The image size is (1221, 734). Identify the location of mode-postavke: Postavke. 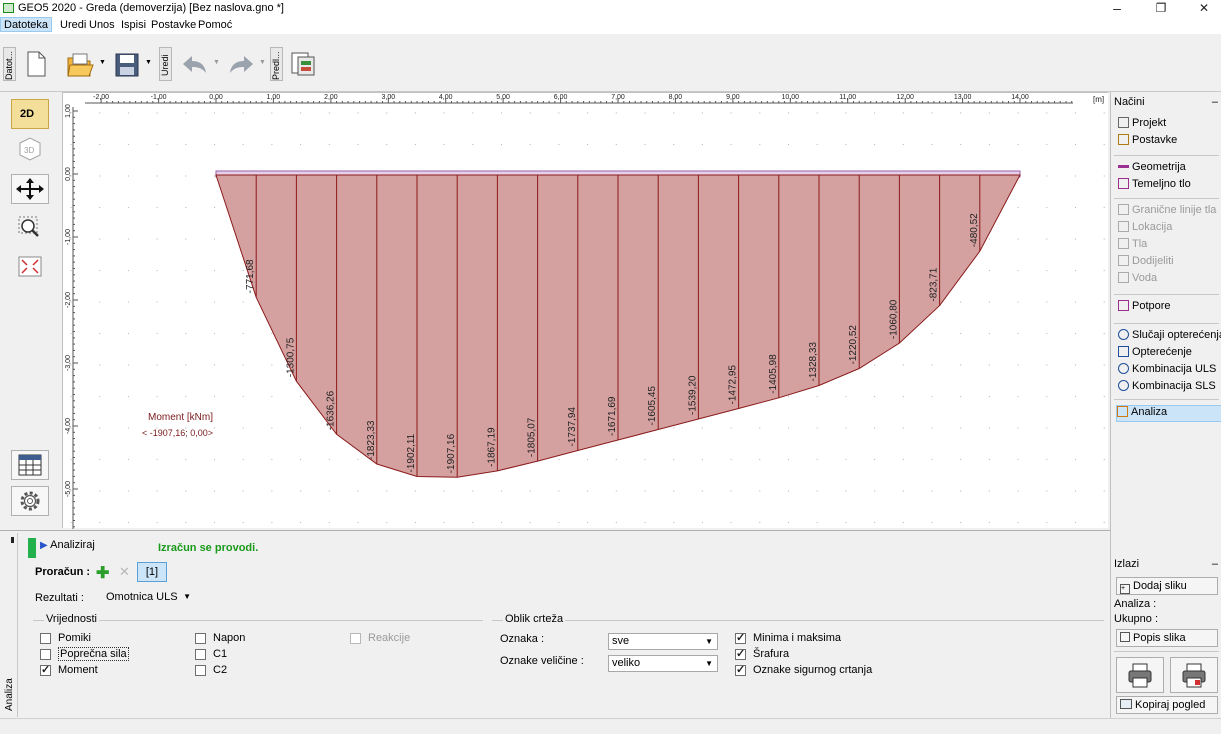
(1169, 142).